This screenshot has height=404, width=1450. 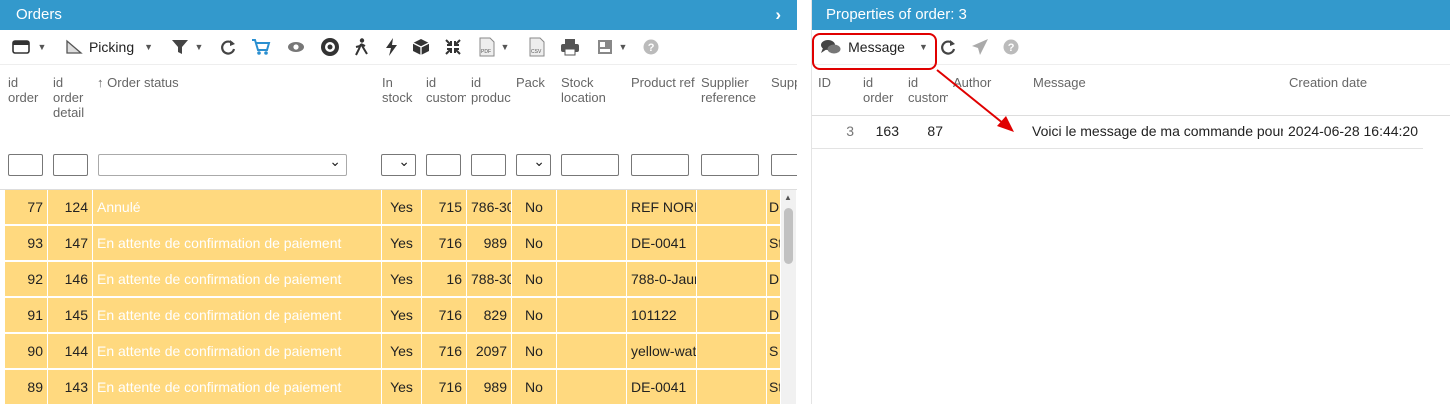 What do you see at coordinates (975, 100) in the screenshot?
I see `annotation-arrow` at bounding box center [975, 100].